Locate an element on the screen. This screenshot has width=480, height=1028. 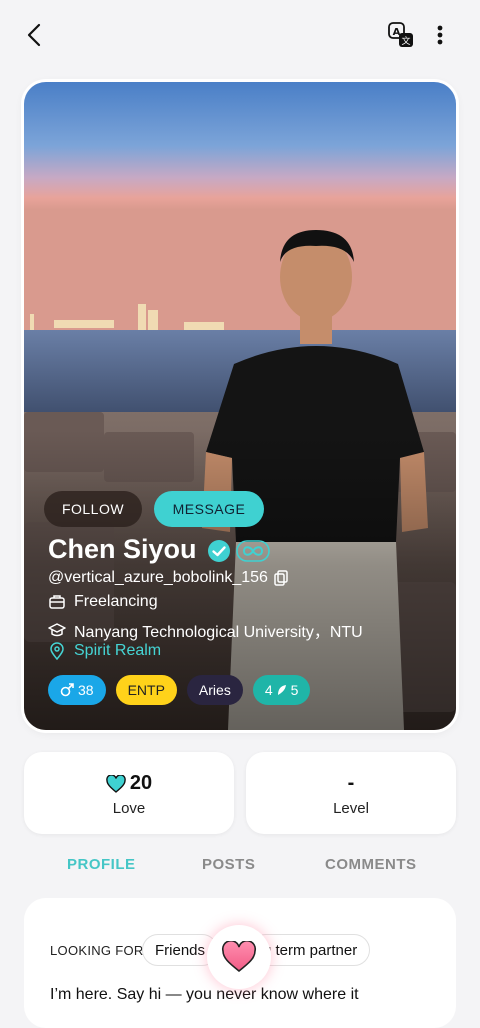
tab-bar: PROFILE POSTS COMMENTS is located at coordinates (240, 868).